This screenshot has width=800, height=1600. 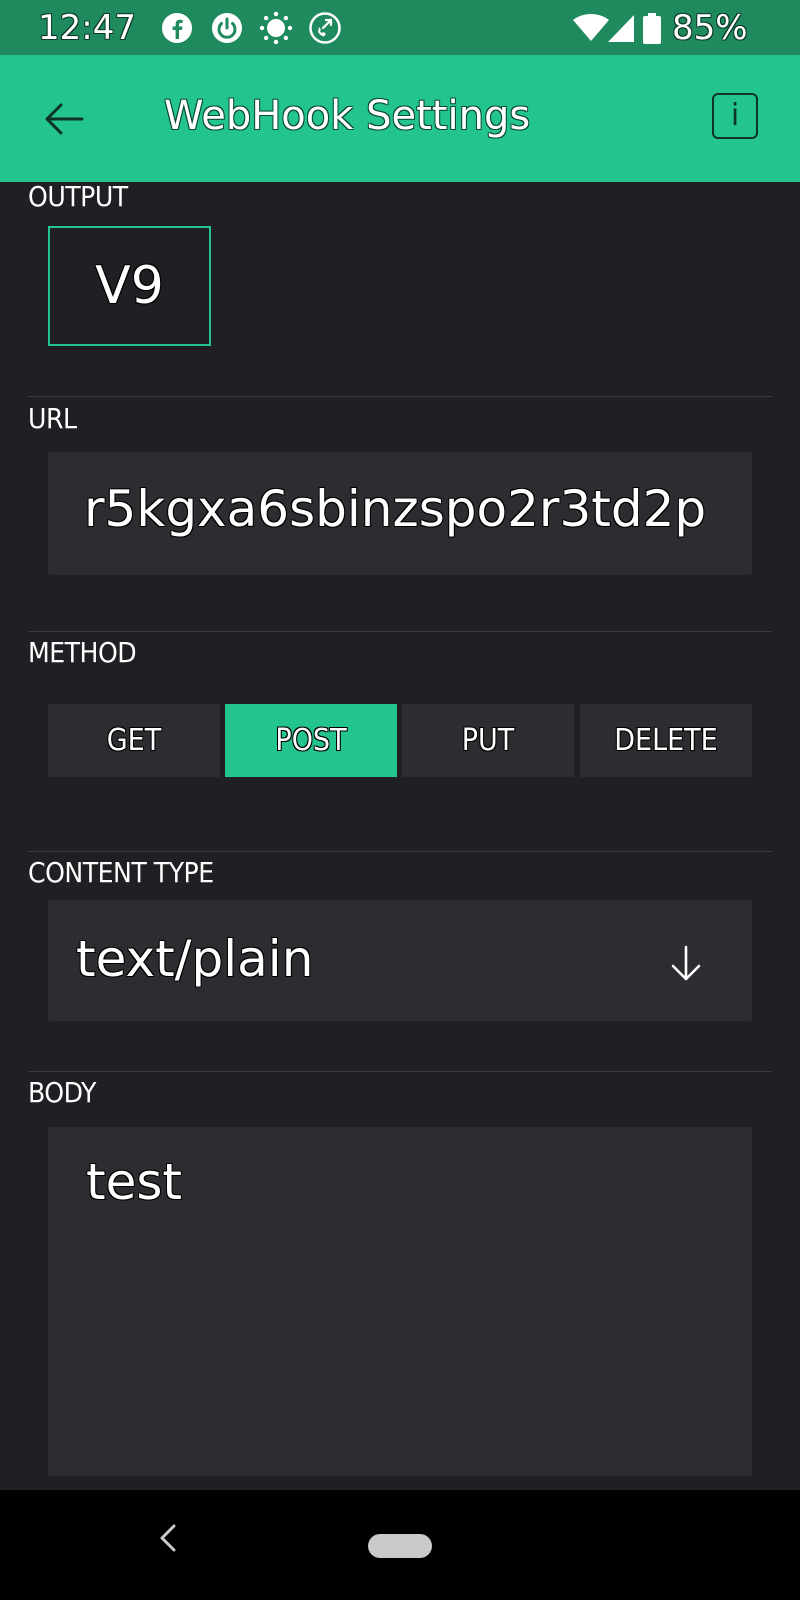 What do you see at coordinates (311, 740) in the screenshot?
I see `method-post-button: POST` at bounding box center [311, 740].